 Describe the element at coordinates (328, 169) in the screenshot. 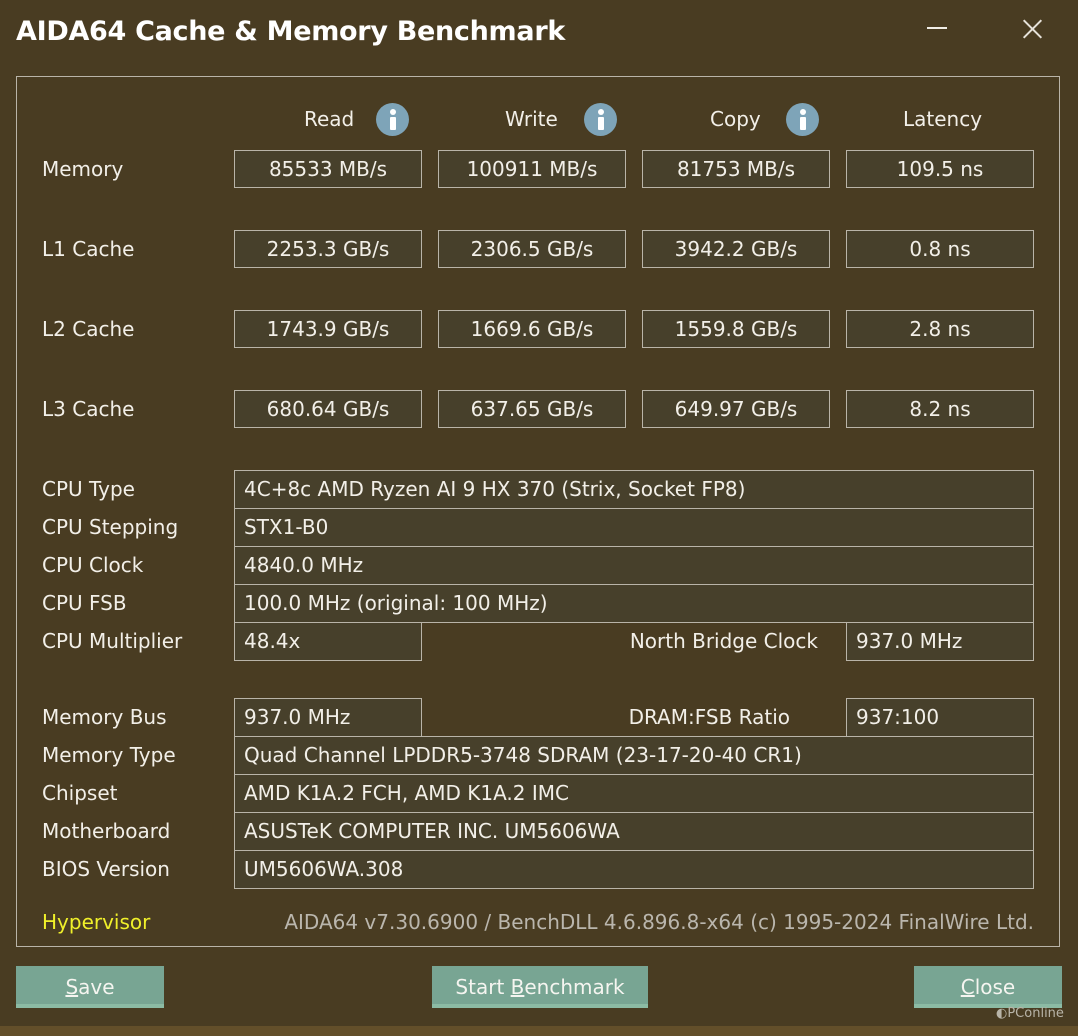

I see `memory-read-value: 85533 MB/s` at that location.